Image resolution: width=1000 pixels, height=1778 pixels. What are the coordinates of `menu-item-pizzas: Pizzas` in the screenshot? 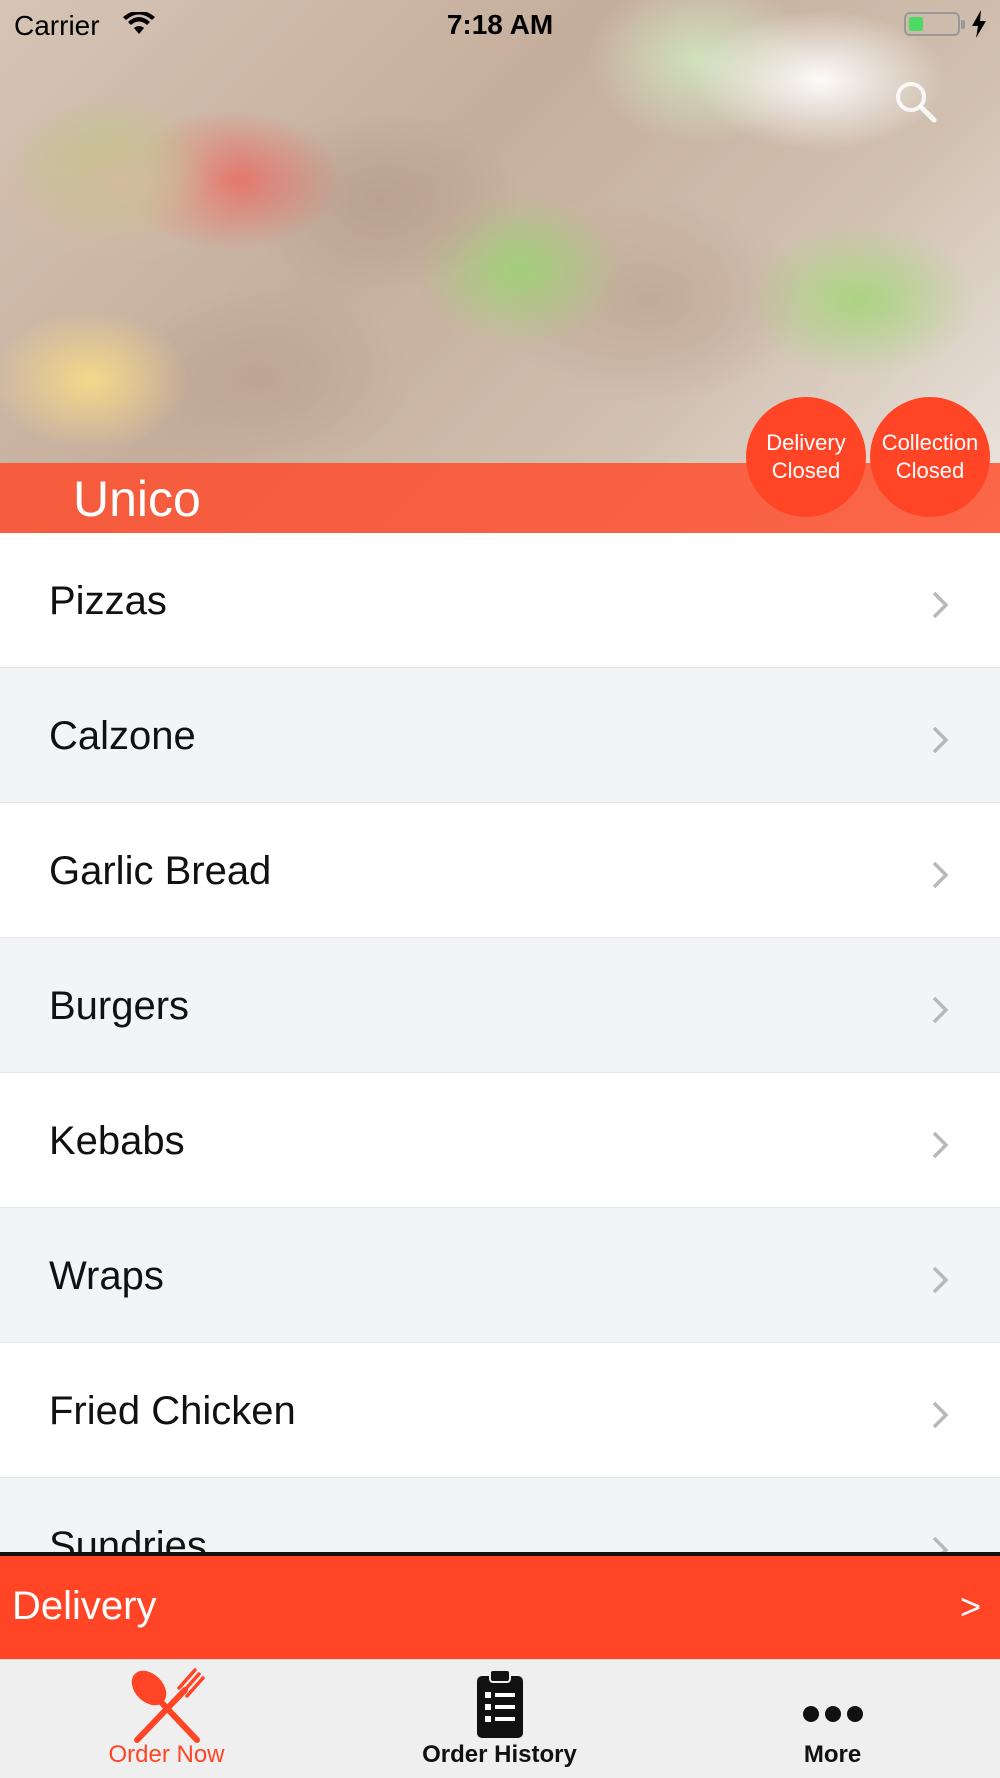 It's located at (500, 600).